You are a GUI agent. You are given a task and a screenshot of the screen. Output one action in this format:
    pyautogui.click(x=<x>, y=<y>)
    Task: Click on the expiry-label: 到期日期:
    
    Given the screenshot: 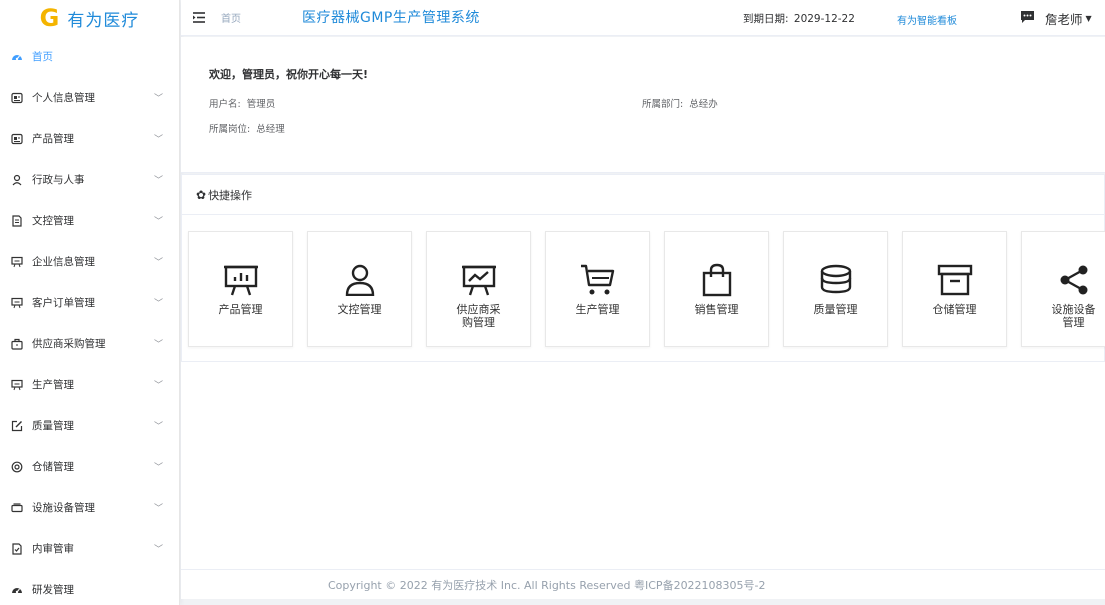 What is the action you would take?
    pyautogui.click(x=766, y=19)
    